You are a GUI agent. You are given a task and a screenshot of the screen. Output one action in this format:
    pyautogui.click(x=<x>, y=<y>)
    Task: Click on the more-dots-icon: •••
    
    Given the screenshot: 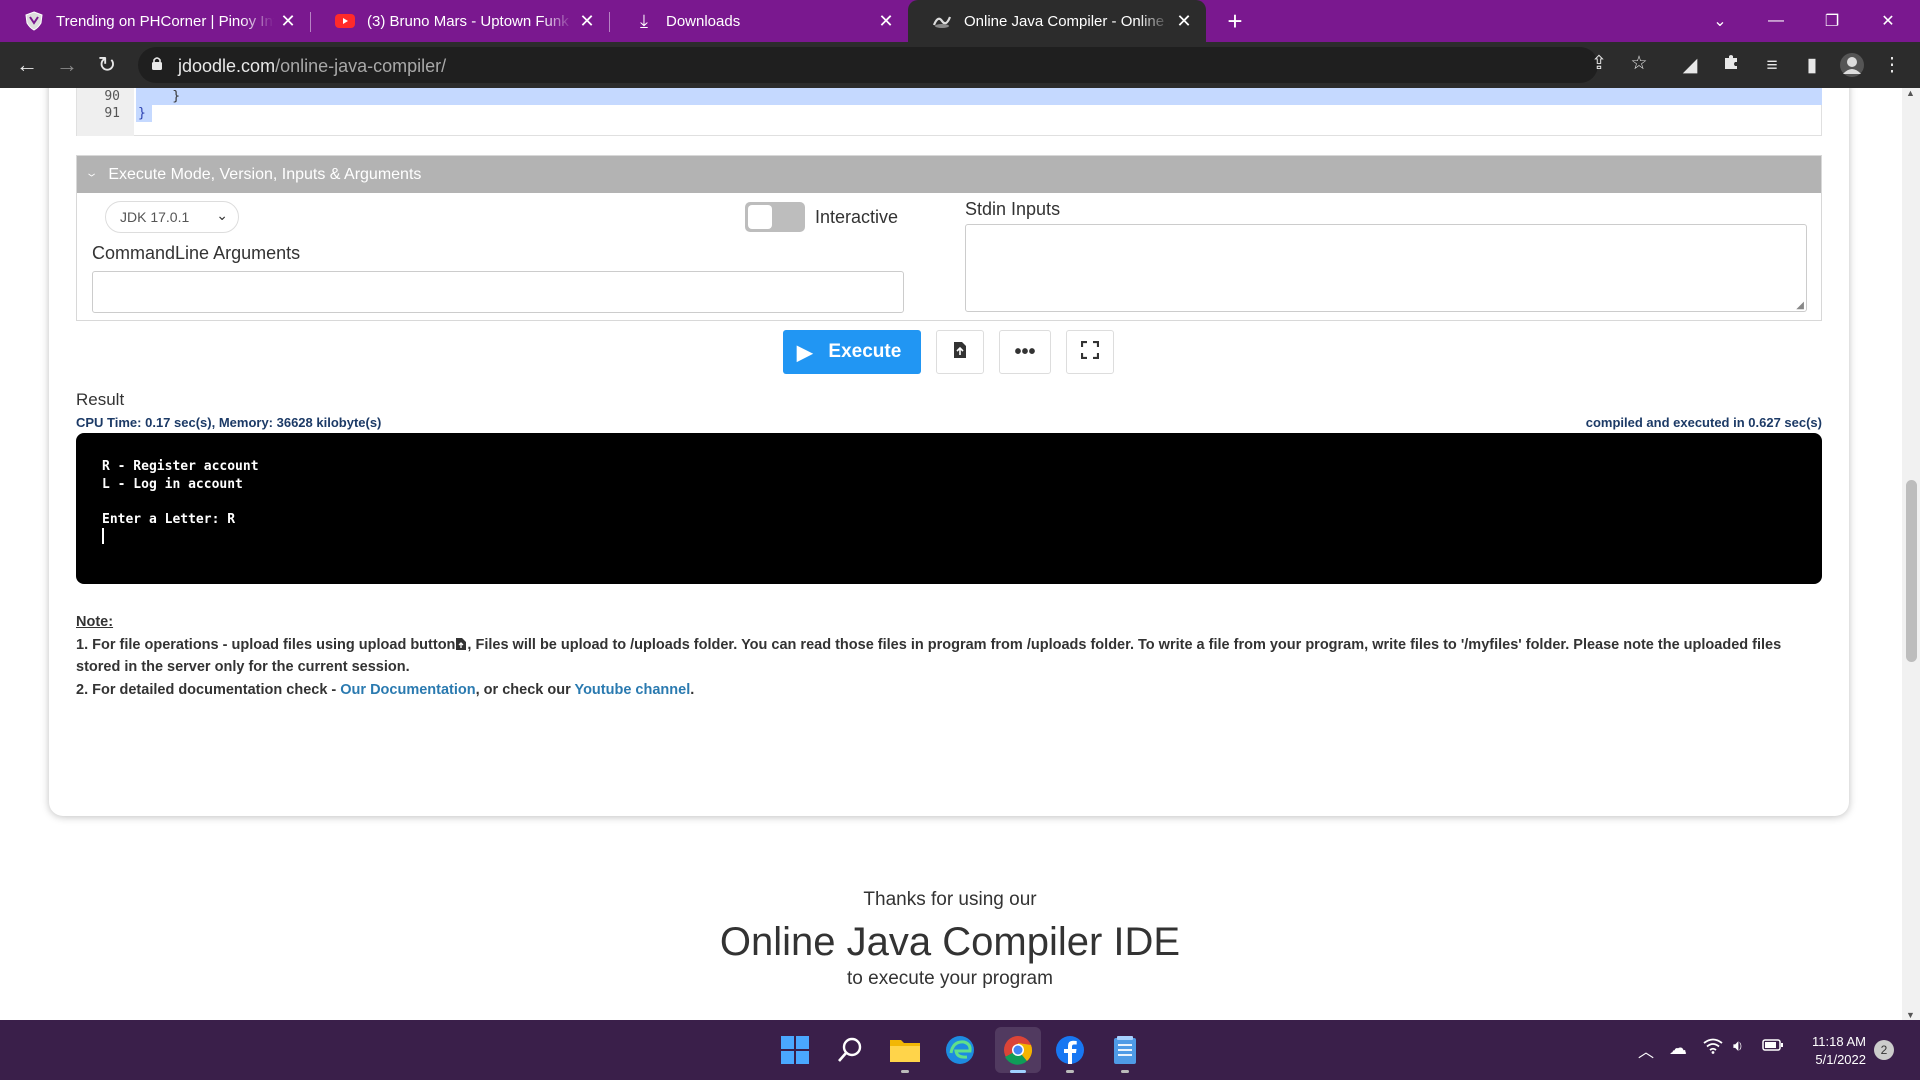 What is the action you would take?
    pyautogui.click(x=1025, y=351)
    